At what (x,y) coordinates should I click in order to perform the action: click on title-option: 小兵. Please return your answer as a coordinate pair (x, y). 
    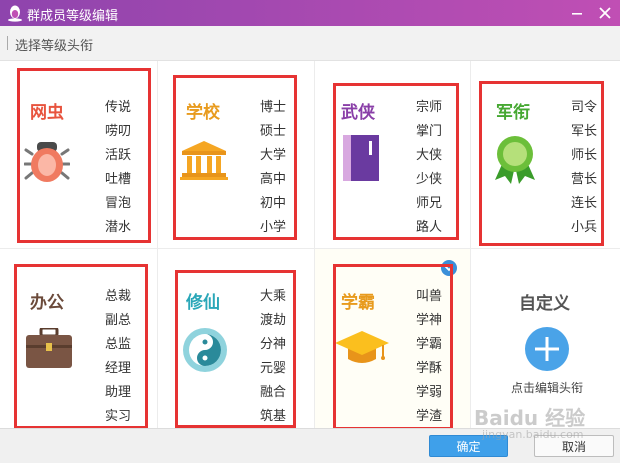
    Looking at the image, I should click on (591, 228).